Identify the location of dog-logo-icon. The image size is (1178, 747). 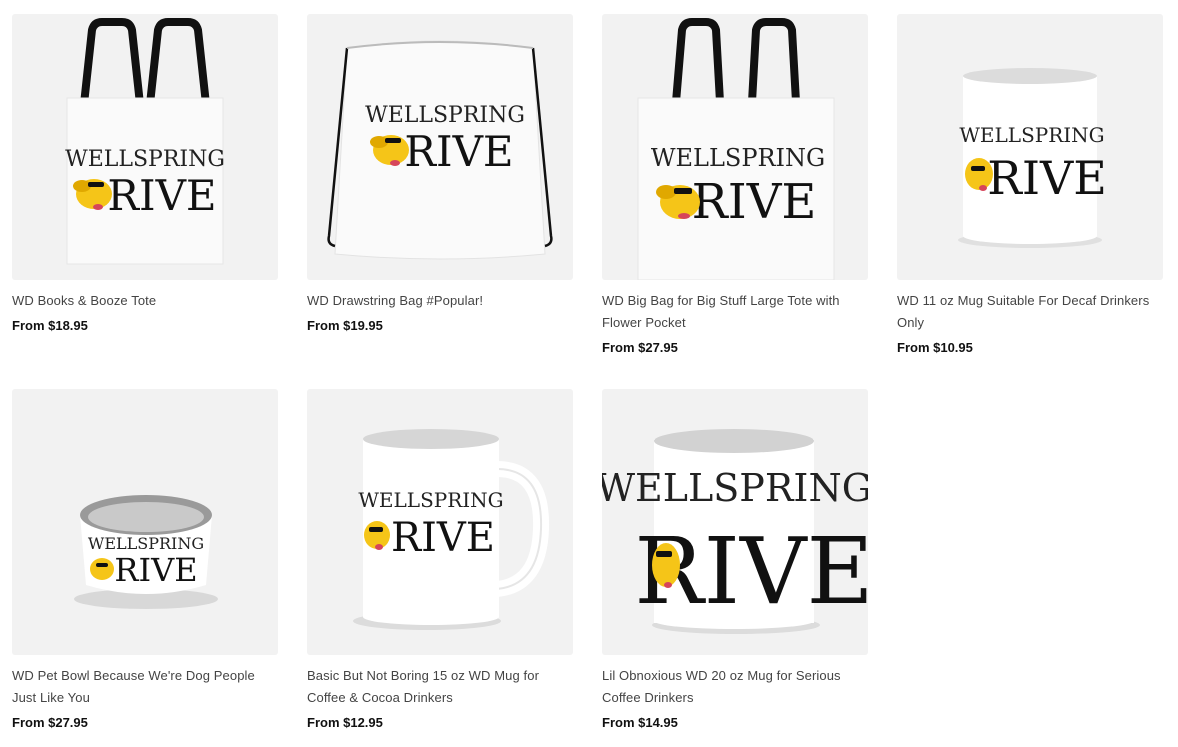
(102, 569).